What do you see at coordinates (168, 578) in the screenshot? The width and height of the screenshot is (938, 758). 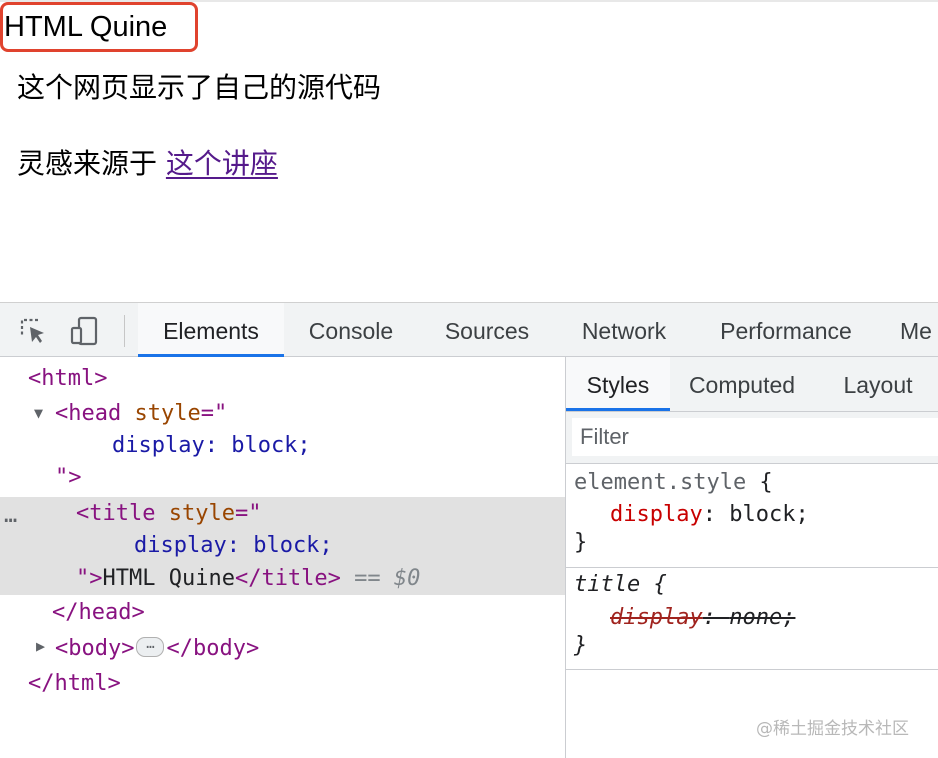 I see `title-text-node: HTML Quine` at bounding box center [168, 578].